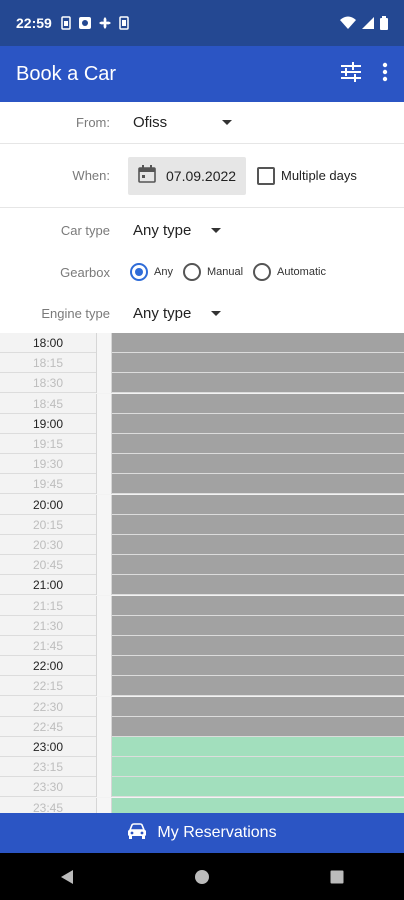 Image resolution: width=404 pixels, height=900 pixels. I want to click on gearbox-radio-group: Any Manual Automatic, so click(233, 272).